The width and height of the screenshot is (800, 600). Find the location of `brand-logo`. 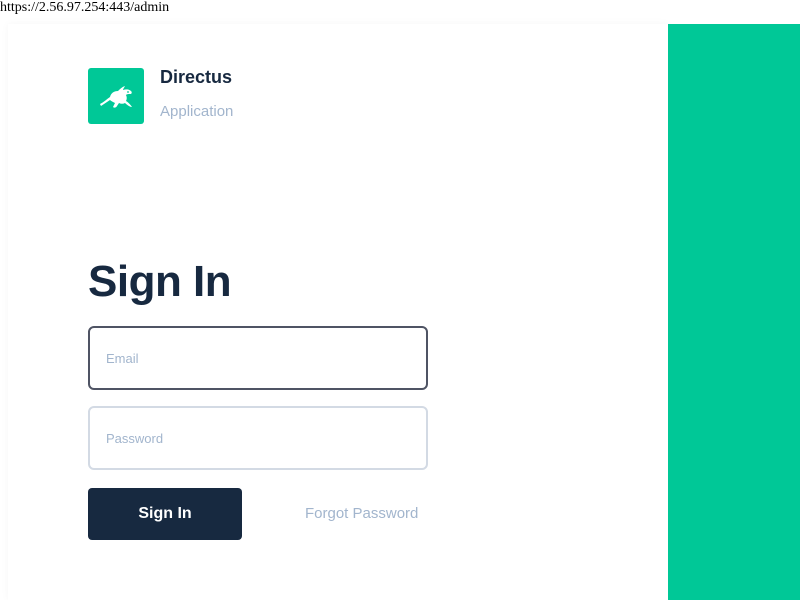

brand-logo is located at coordinates (116, 96).